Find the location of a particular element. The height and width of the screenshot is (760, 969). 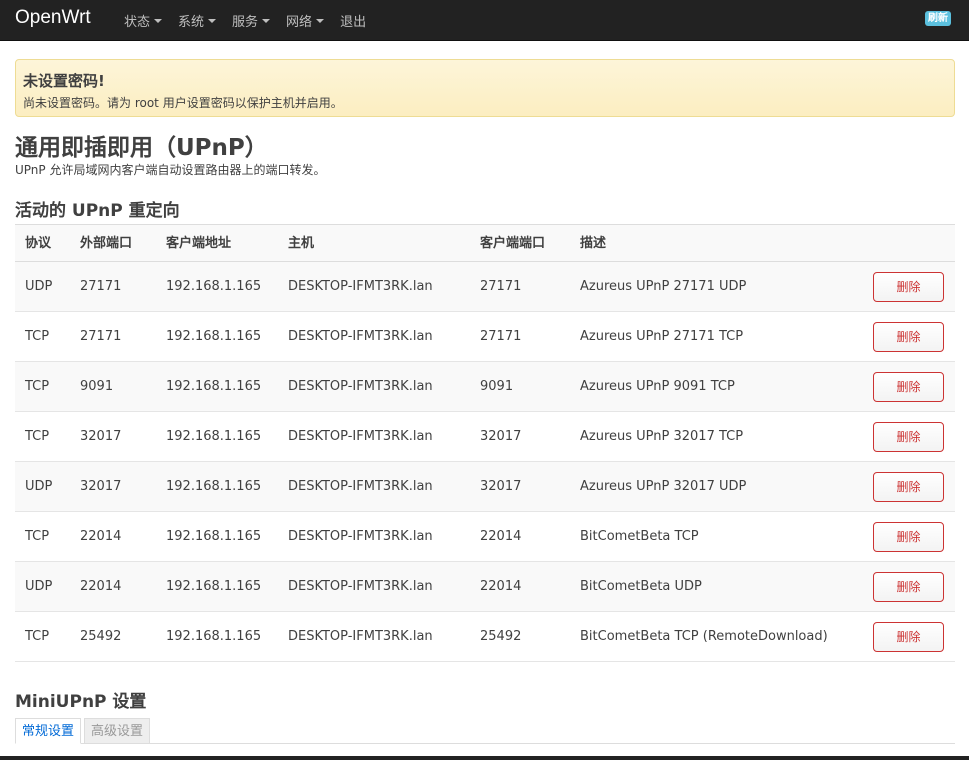

cell-description: Azureus UPnP 27171 TCP is located at coordinates (662, 336).